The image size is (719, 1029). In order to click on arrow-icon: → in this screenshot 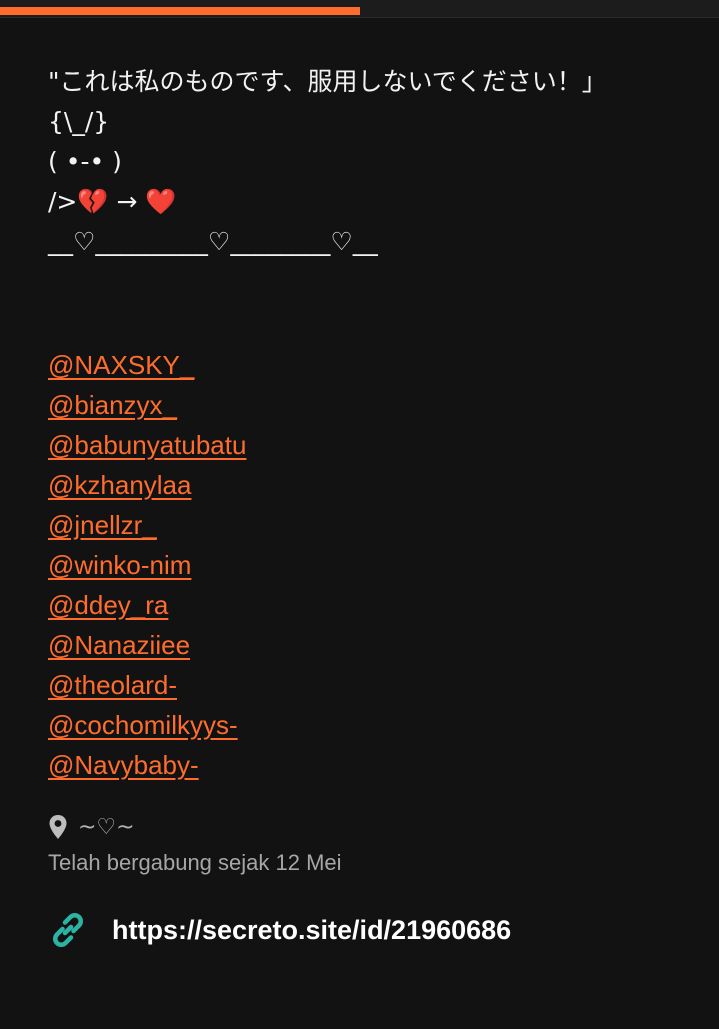, I will do `click(127, 201)`.